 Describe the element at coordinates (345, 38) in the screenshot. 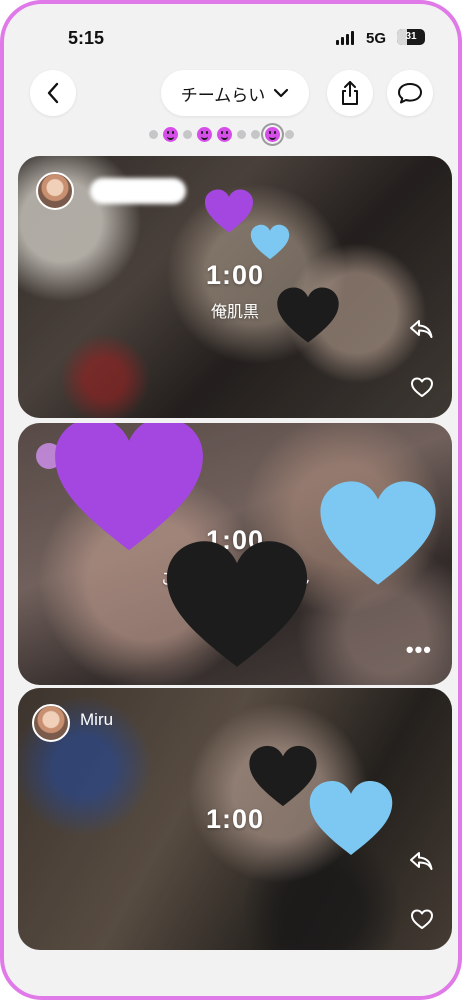

I see `signal-icon` at that location.